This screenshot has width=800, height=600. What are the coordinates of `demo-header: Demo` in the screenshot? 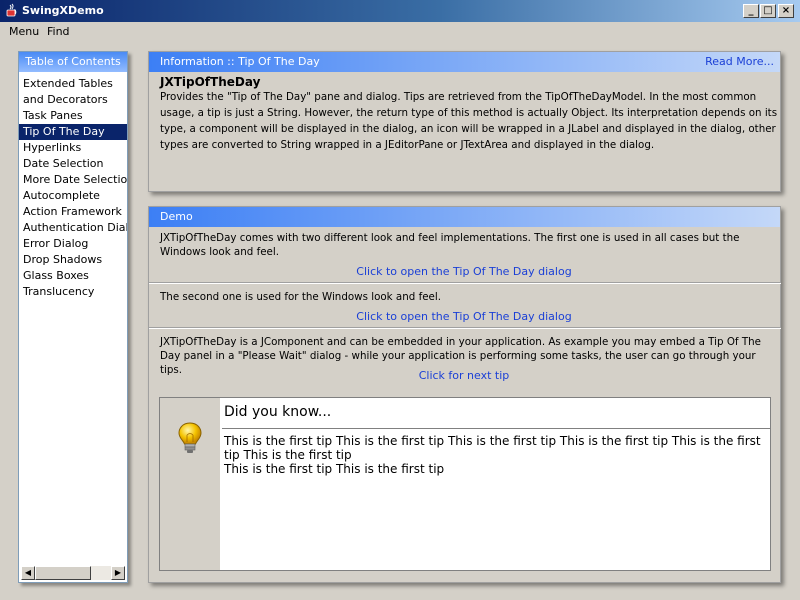 It's located at (464, 217).